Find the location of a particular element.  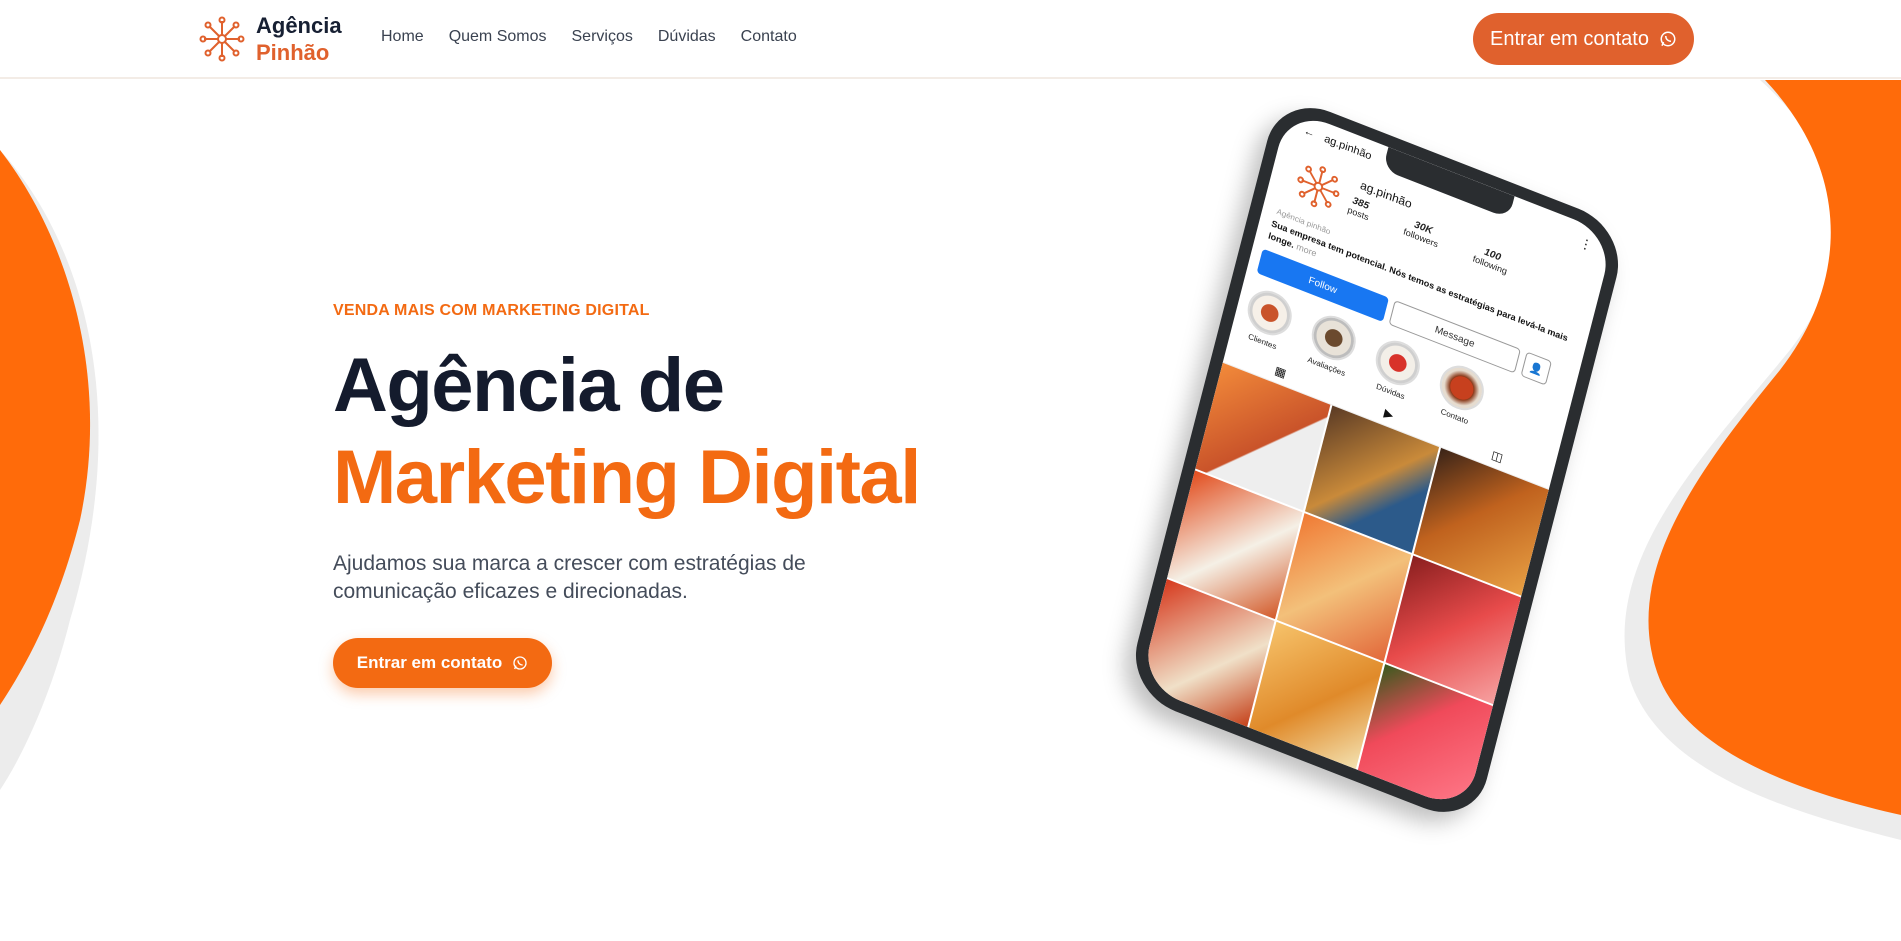

back-arrow-icon: ← is located at coordinates (1309, 132).